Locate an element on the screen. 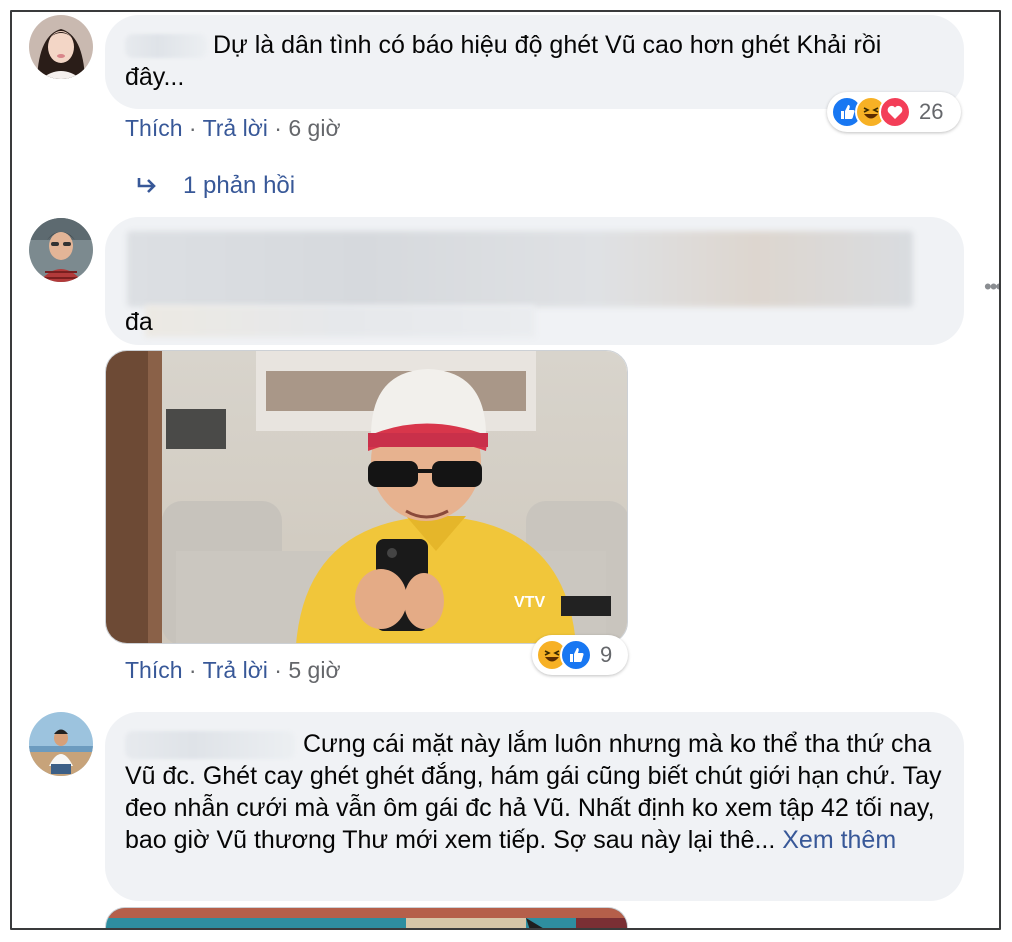 This screenshot has width=1012, height=942. reaction-summary: 9 is located at coordinates (580, 655).